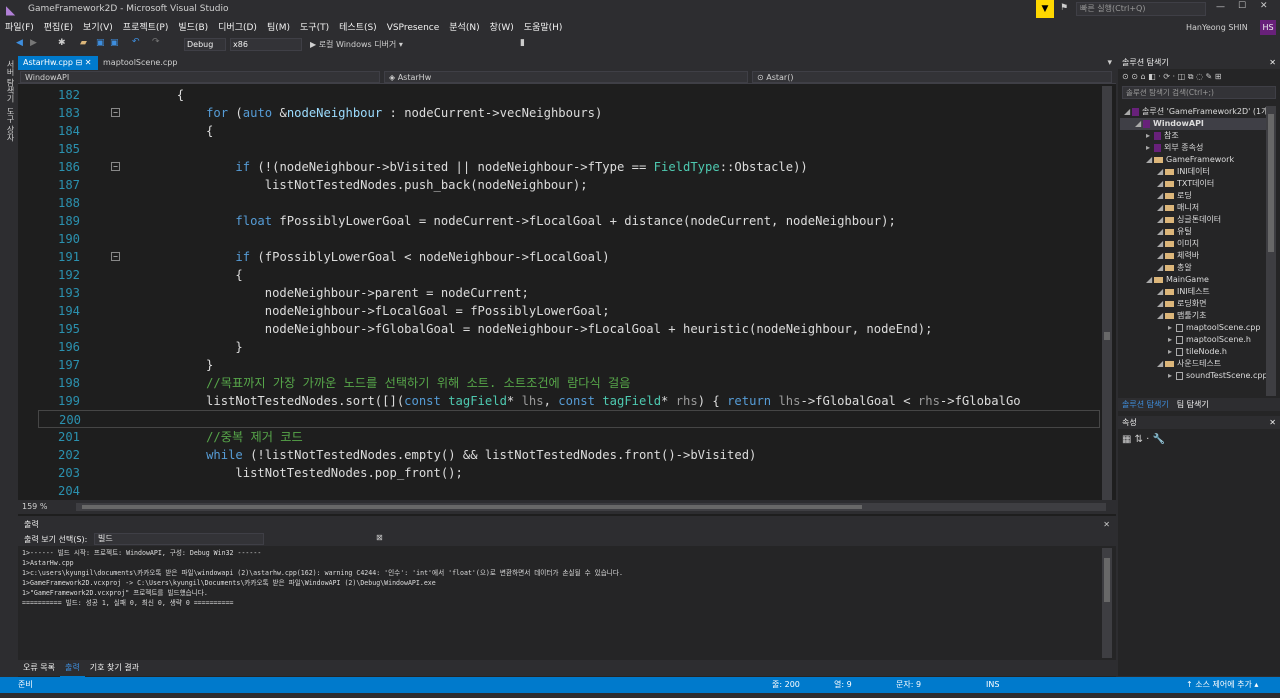  Describe the element at coordinates (566, 77) in the screenshot. I see `class-dropdown: ◈ AstarHw` at that location.